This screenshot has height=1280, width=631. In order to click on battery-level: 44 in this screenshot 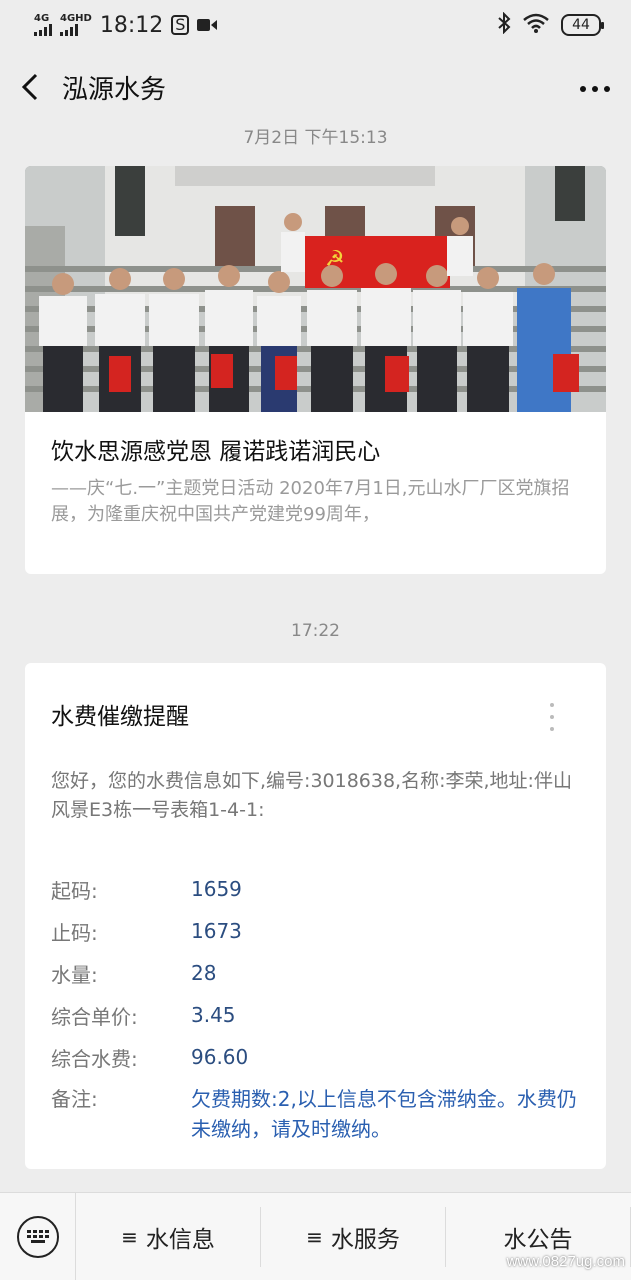, I will do `click(581, 25)`.